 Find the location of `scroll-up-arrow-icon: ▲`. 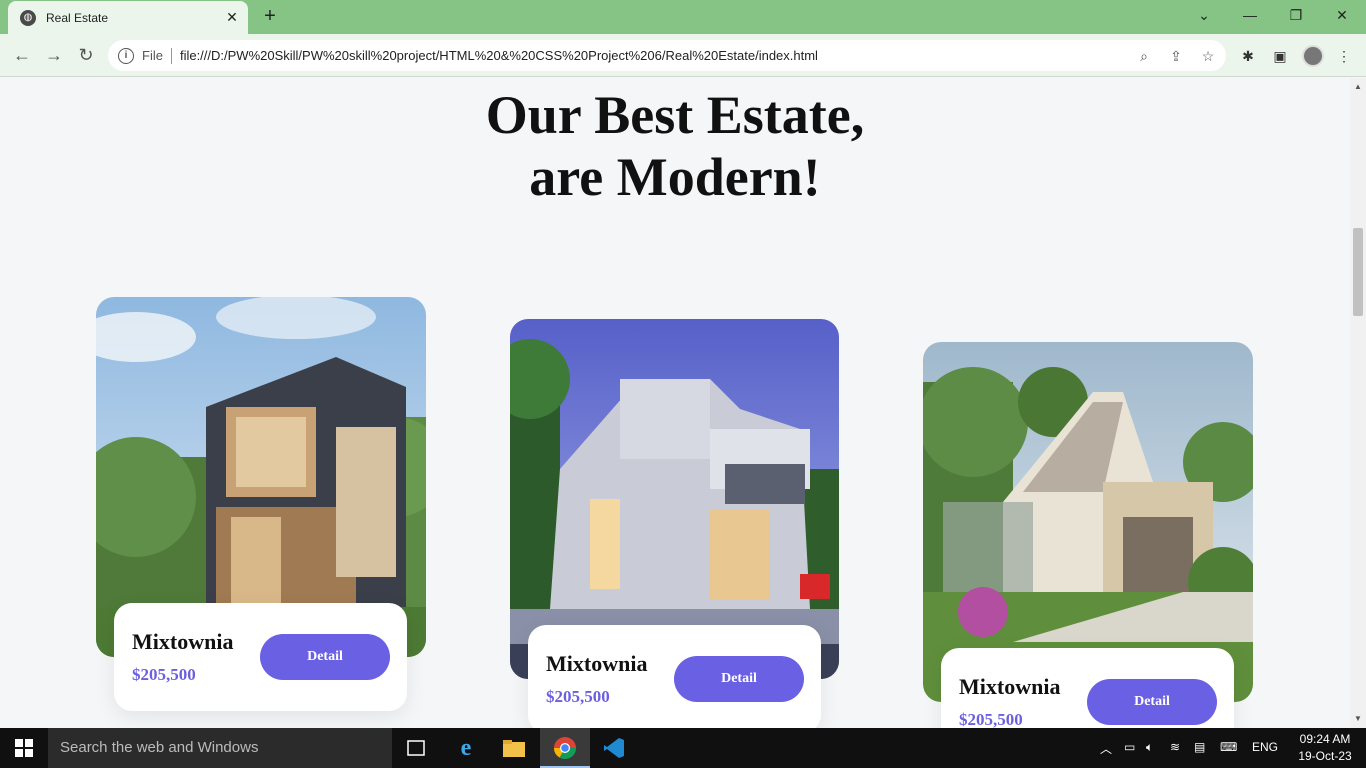

scroll-up-arrow-icon: ▲ is located at coordinates (1358, 86).